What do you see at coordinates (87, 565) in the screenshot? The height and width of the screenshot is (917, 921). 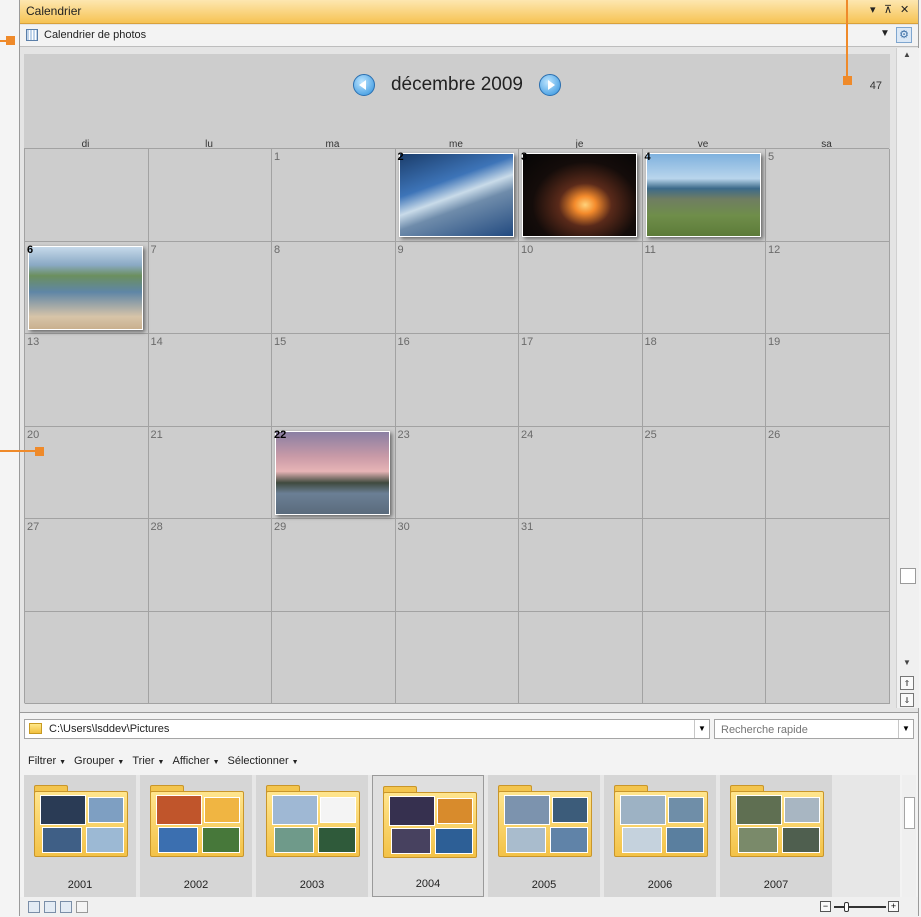 I see `calendar-day-cell: 27` at bounding box center [87, 565].